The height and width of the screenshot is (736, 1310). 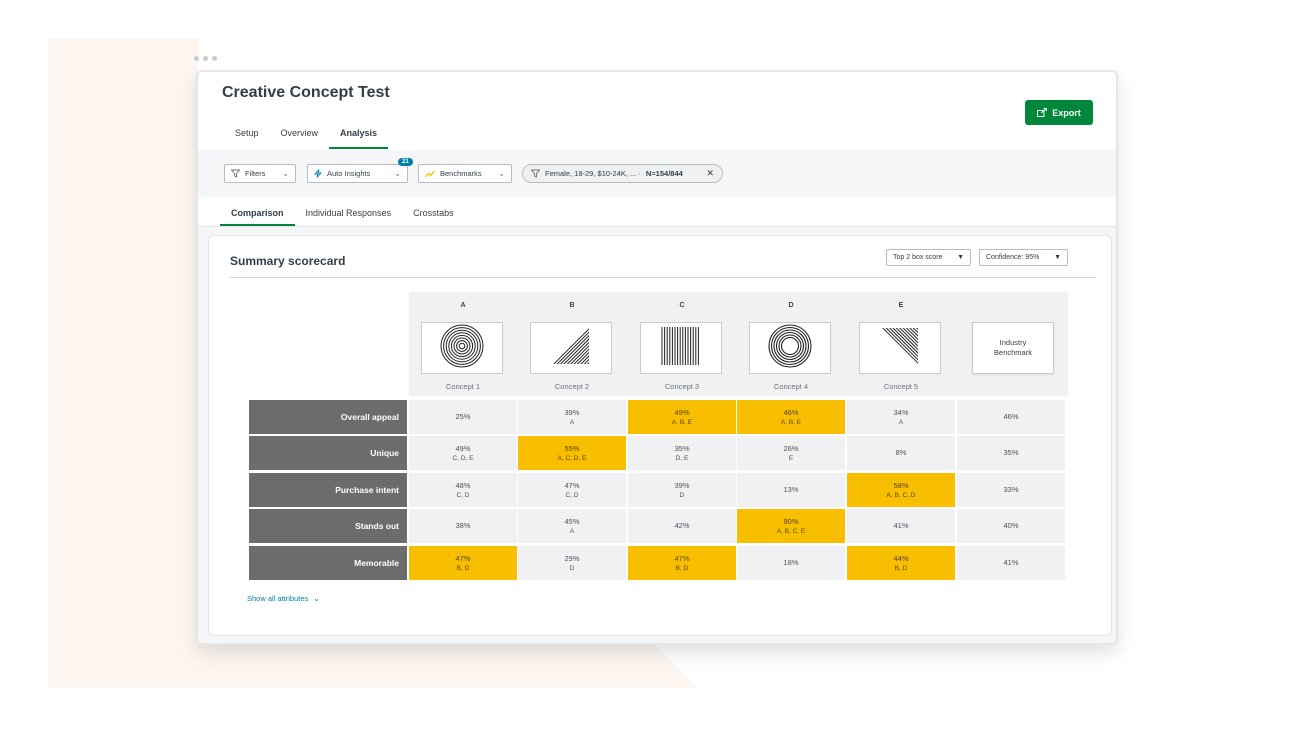 I want to click on score-cell: 8%, so click(x=901, y=453).